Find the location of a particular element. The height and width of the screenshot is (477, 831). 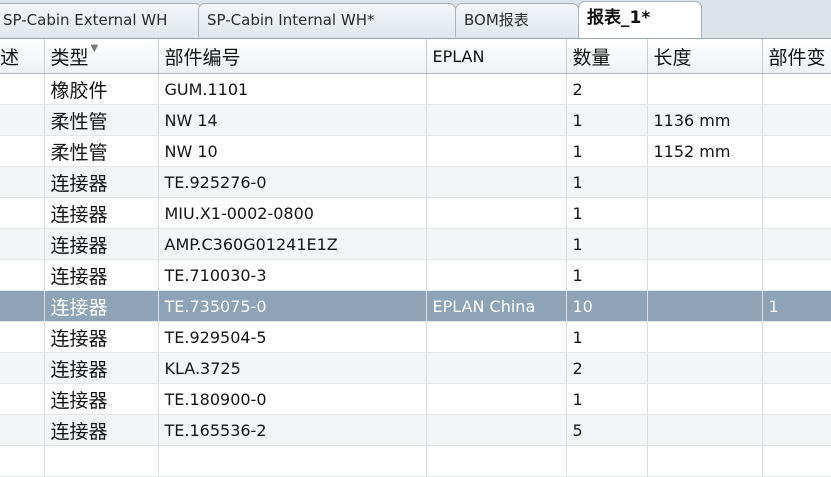

cell-part-number is located at coordinates (292, 461).